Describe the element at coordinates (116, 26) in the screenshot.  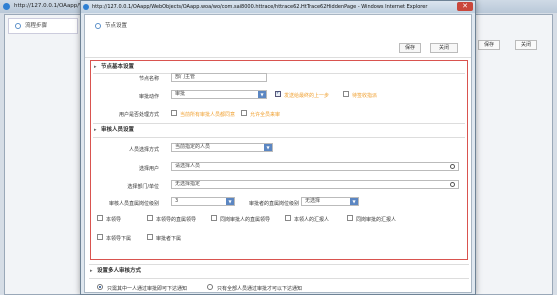
I see `tab-label: 节点设置` at that location.